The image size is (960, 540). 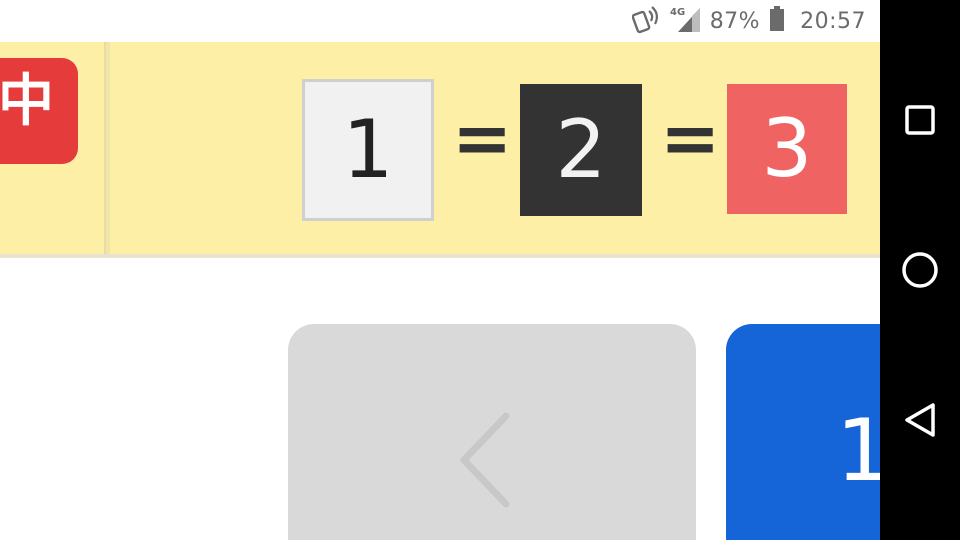 I want to click on home-icon, so click(x=920, y=270).